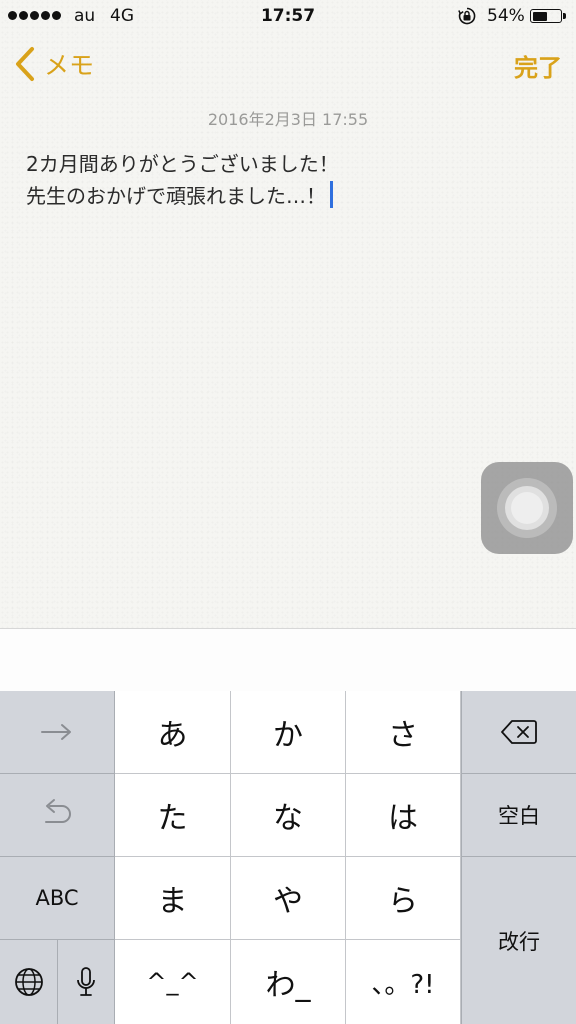 The image size is (576, 1024). What do you see at coordinates (506, 16) in the screenshot?
I see `battery-percent: 54%` at bounding box center [506, 16].